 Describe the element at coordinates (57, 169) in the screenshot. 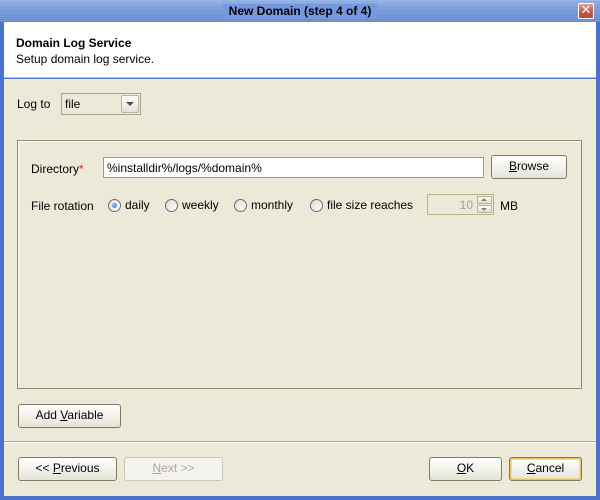

I see `directory-label: Directory*` at that location.